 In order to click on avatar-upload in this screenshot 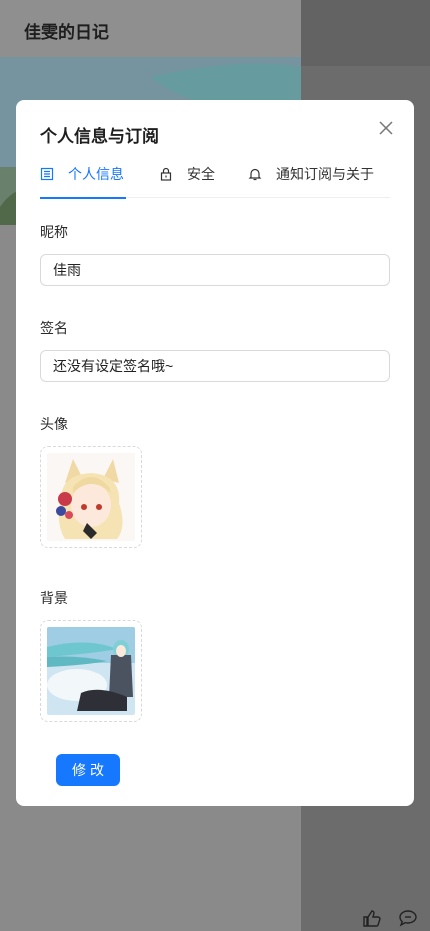, I will do `click(91, 497)`.